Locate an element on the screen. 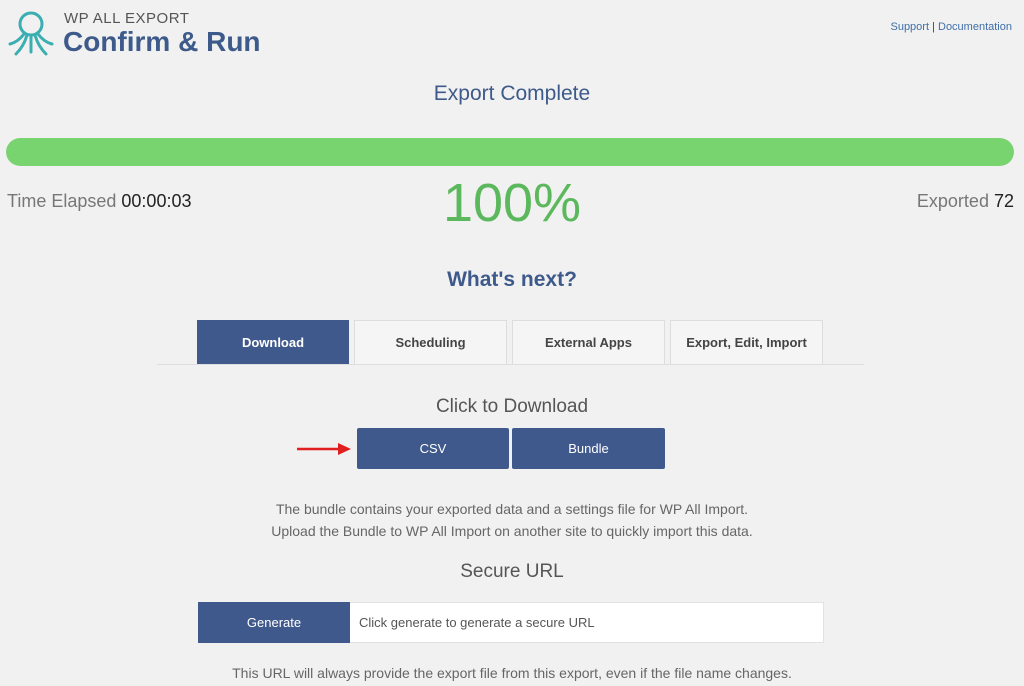  octopus-logo-icon is located at coordinates (31, 33).